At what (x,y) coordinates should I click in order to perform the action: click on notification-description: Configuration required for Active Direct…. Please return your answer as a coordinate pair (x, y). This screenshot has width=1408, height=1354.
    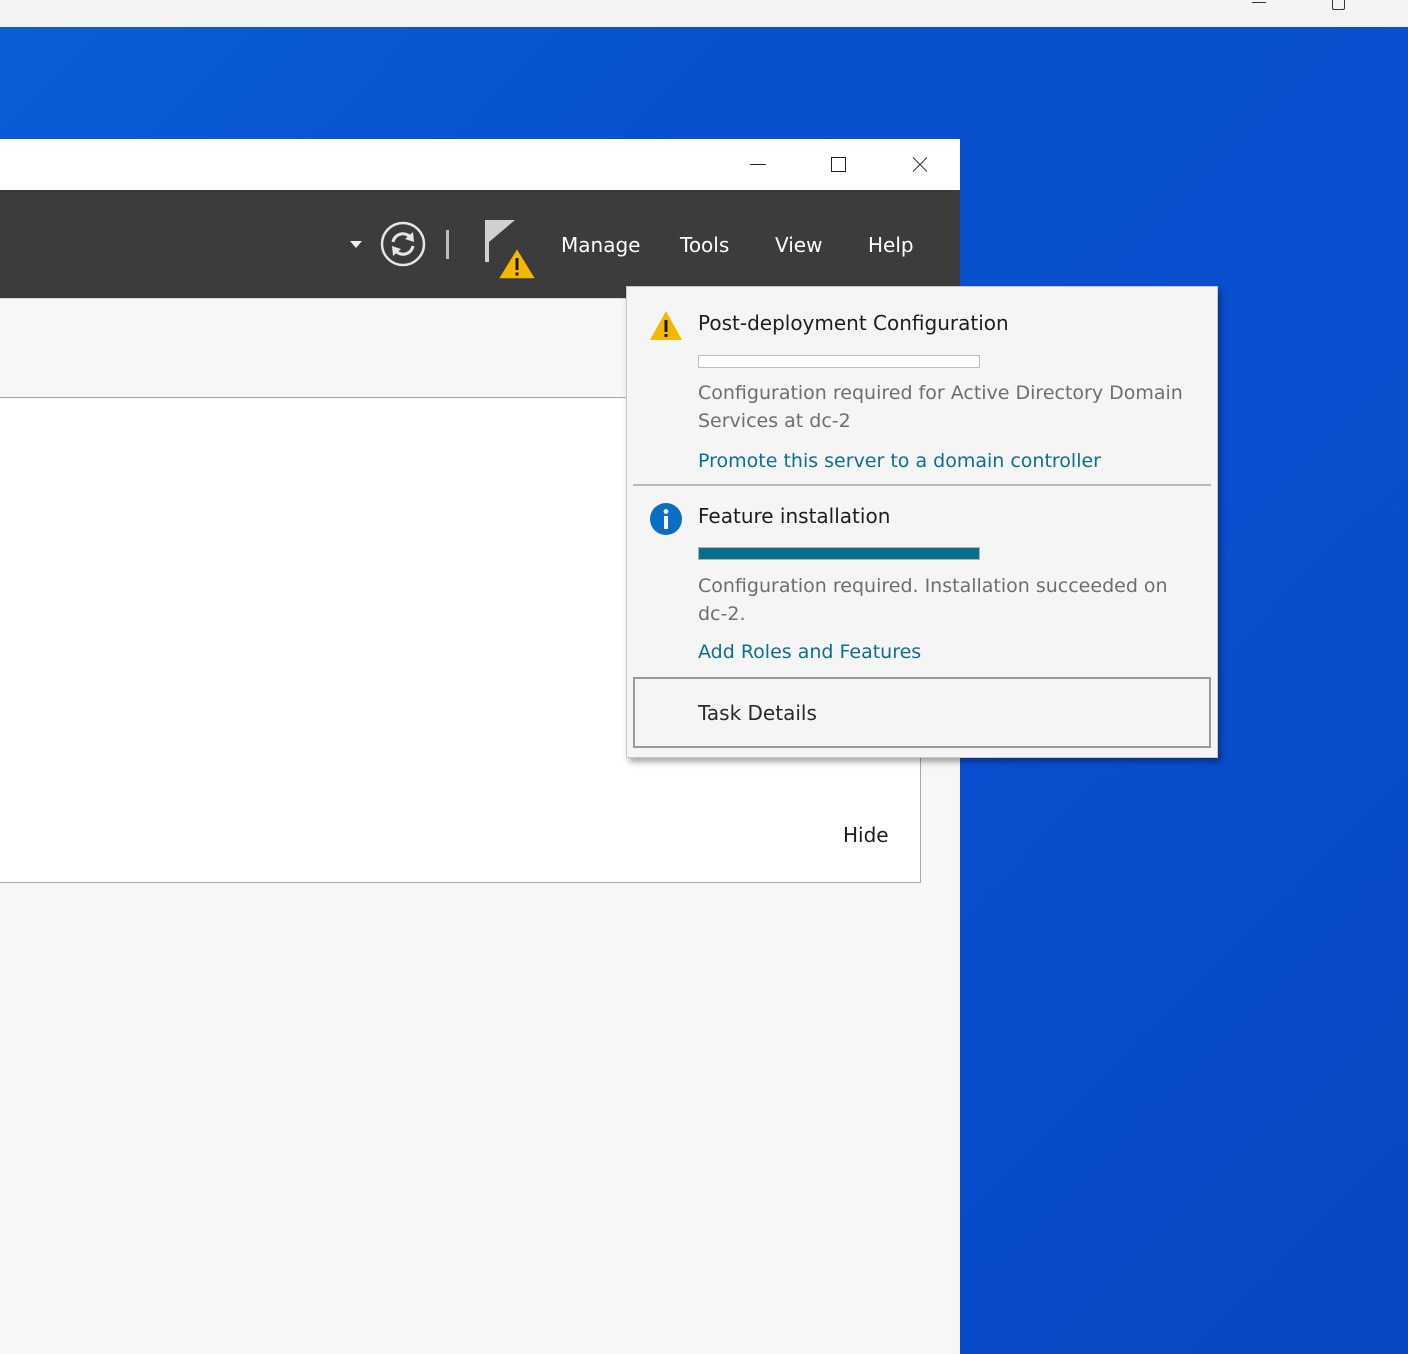
    Looking at the image, I should click on (940, 407).